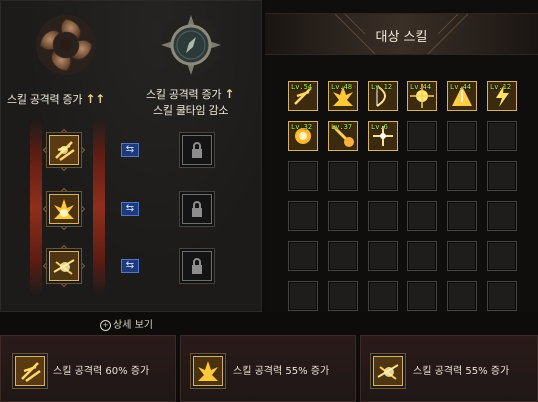 This screenshot has width=538, height=402. Describe the element at coordinates (302, 127) in the screenshot. I see `skill-level-label: Lv.32` at that location.